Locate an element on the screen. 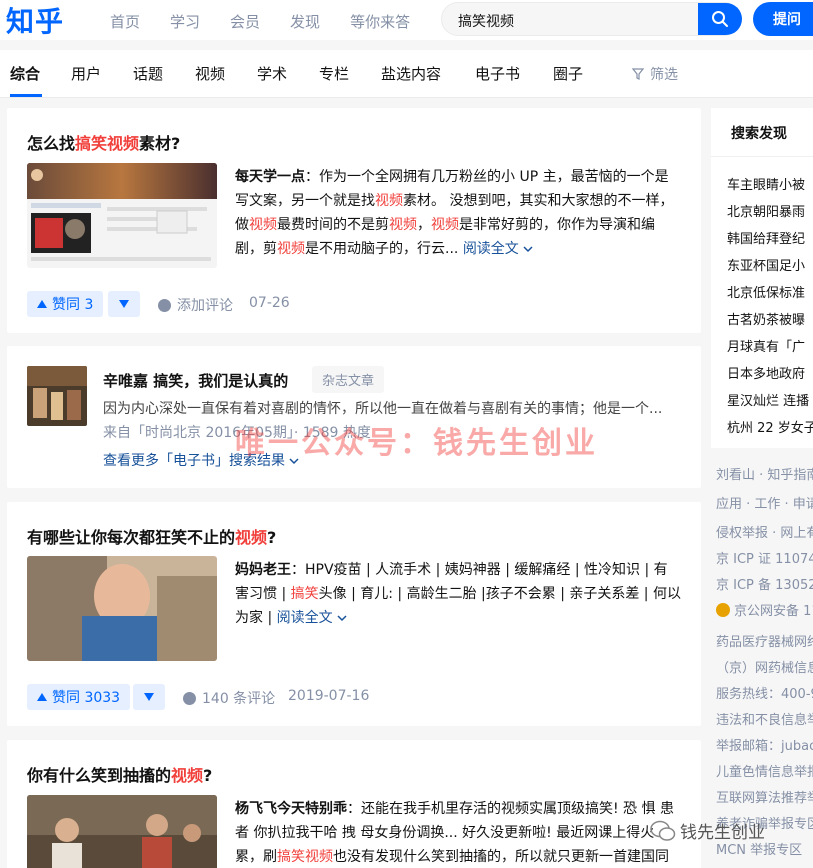  upvote-triangle-icon is located at coordinates (42, 304).